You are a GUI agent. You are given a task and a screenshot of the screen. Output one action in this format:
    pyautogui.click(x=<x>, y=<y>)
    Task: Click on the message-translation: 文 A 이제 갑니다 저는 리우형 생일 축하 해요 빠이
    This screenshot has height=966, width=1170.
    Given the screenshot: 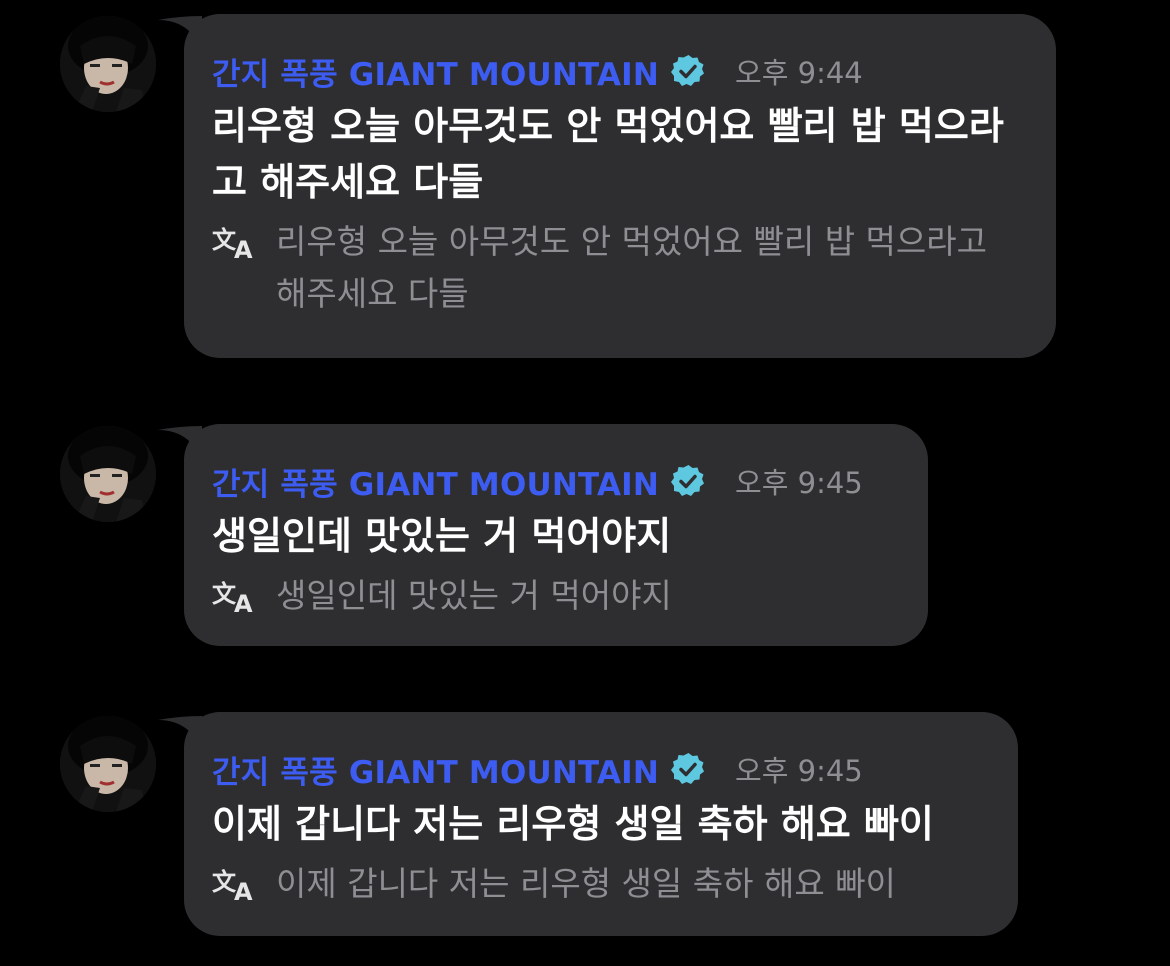 What is the action you would take?
    pyautogui.click(x=600, y=884)
    